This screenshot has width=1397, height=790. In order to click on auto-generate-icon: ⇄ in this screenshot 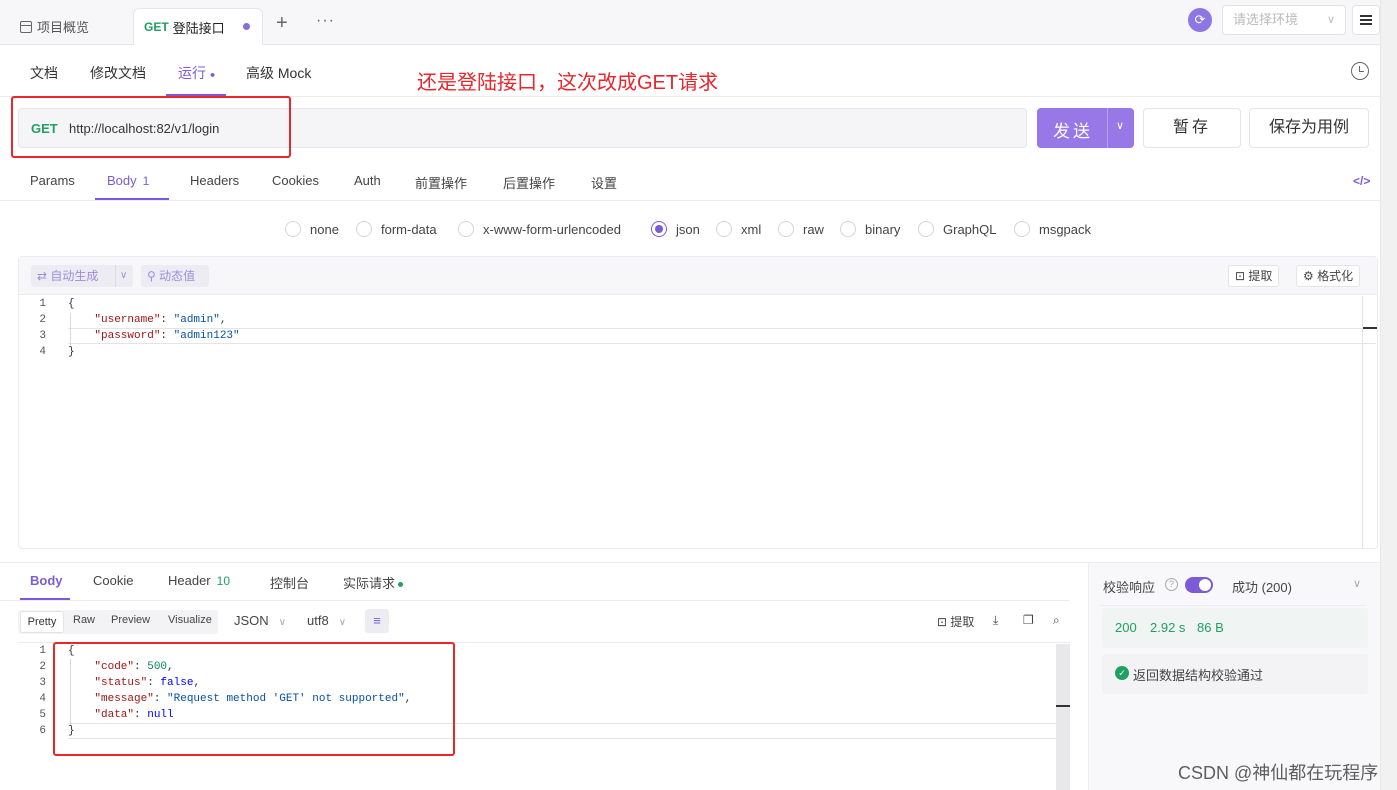, I will do `click(42, 276)`.